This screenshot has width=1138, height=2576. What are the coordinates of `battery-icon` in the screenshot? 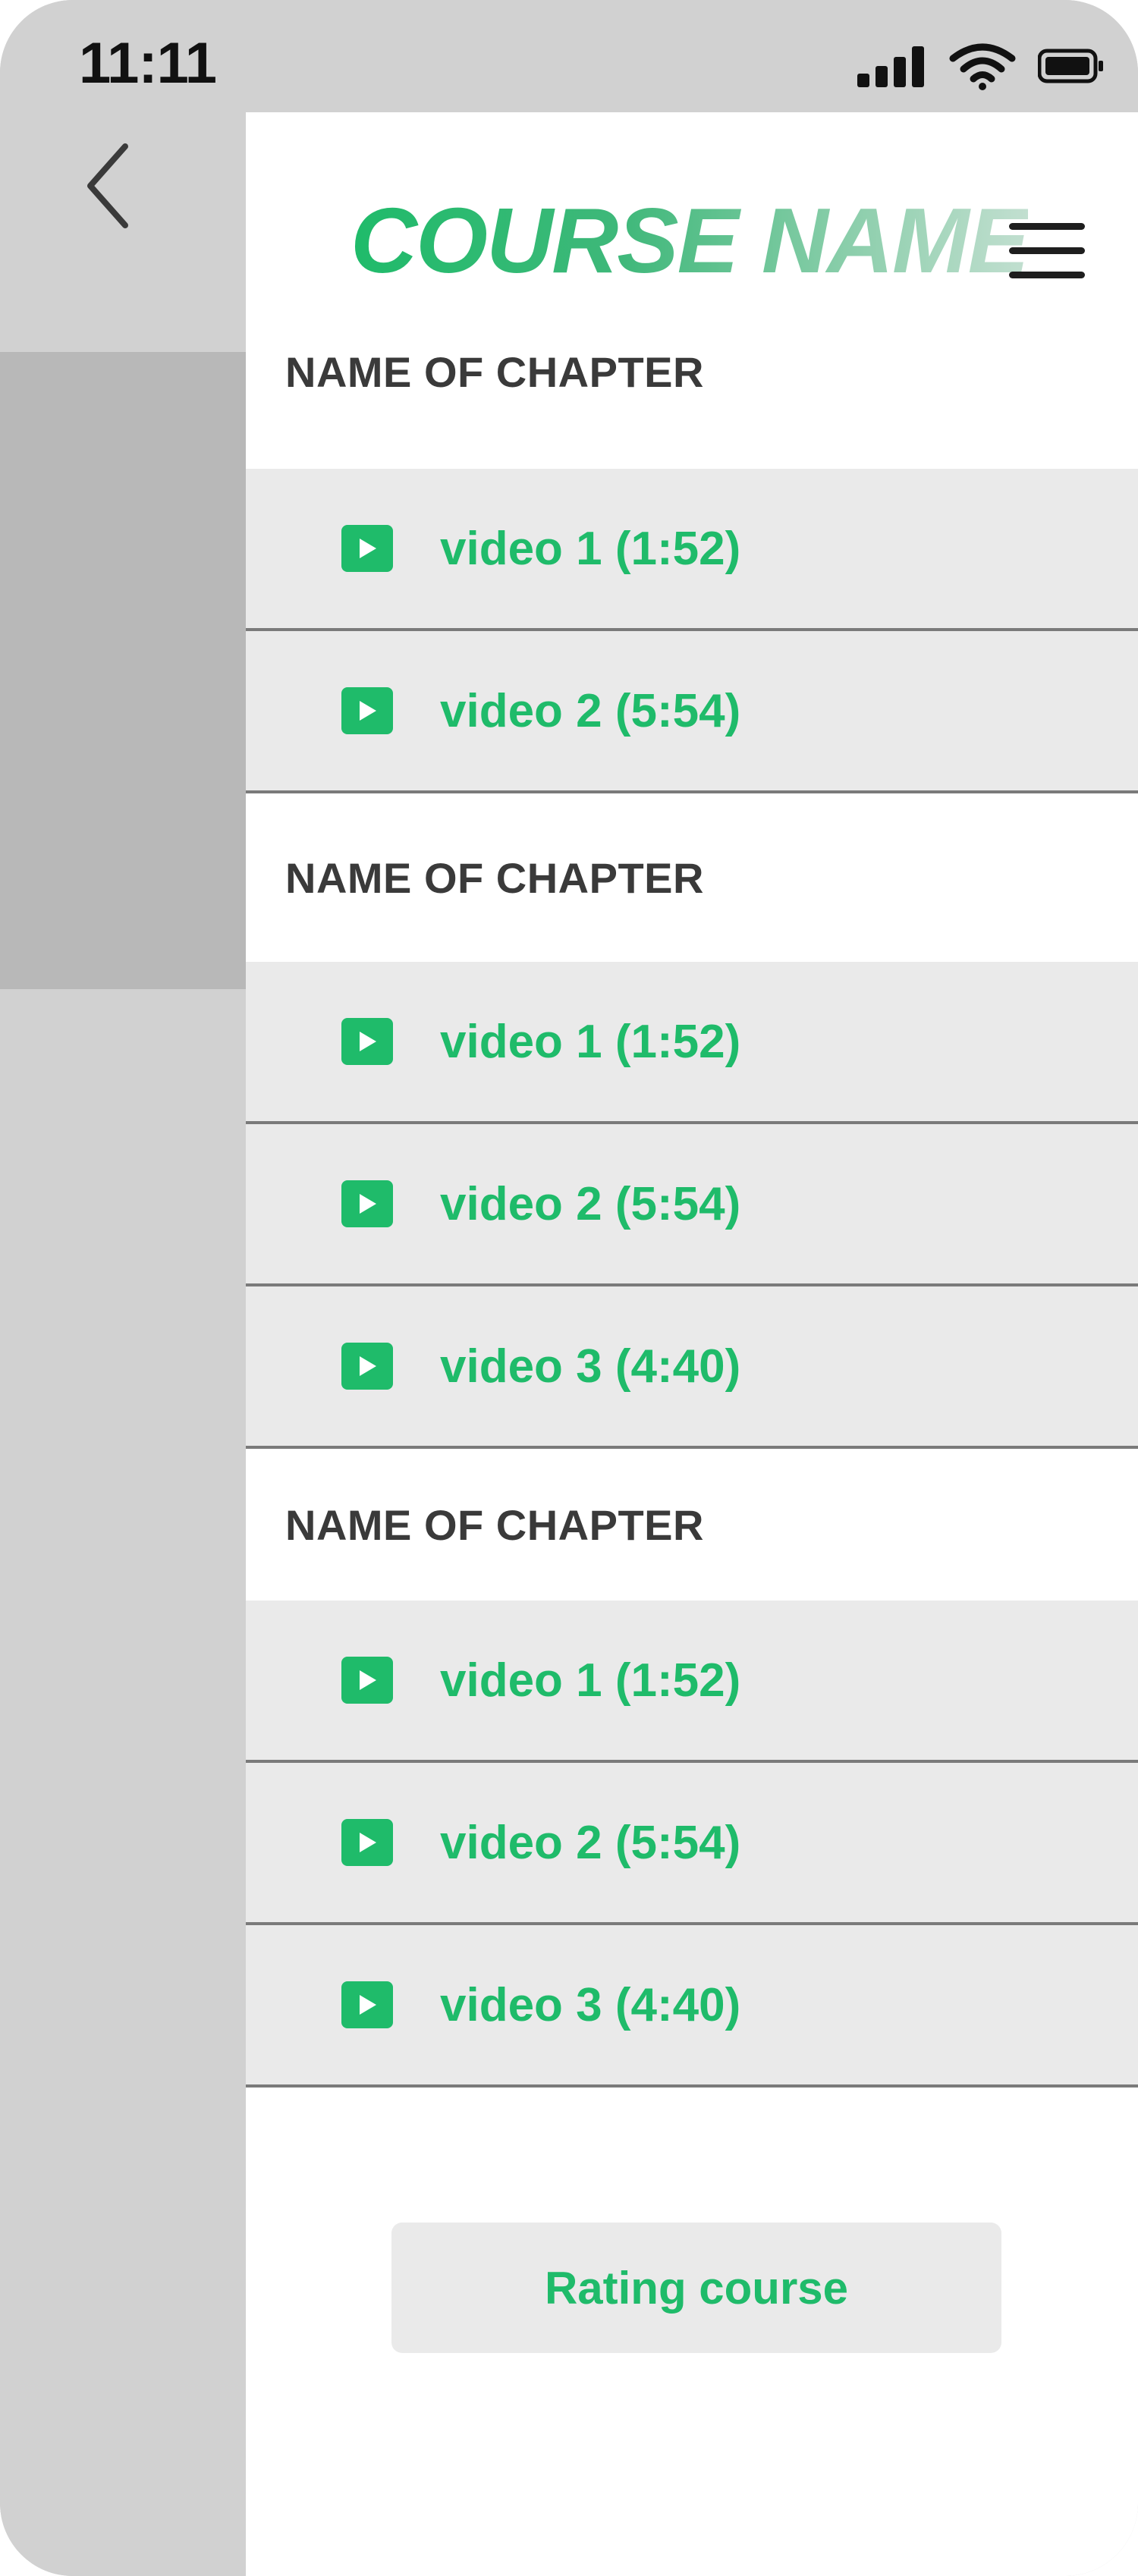 It's located at (1071, 66).